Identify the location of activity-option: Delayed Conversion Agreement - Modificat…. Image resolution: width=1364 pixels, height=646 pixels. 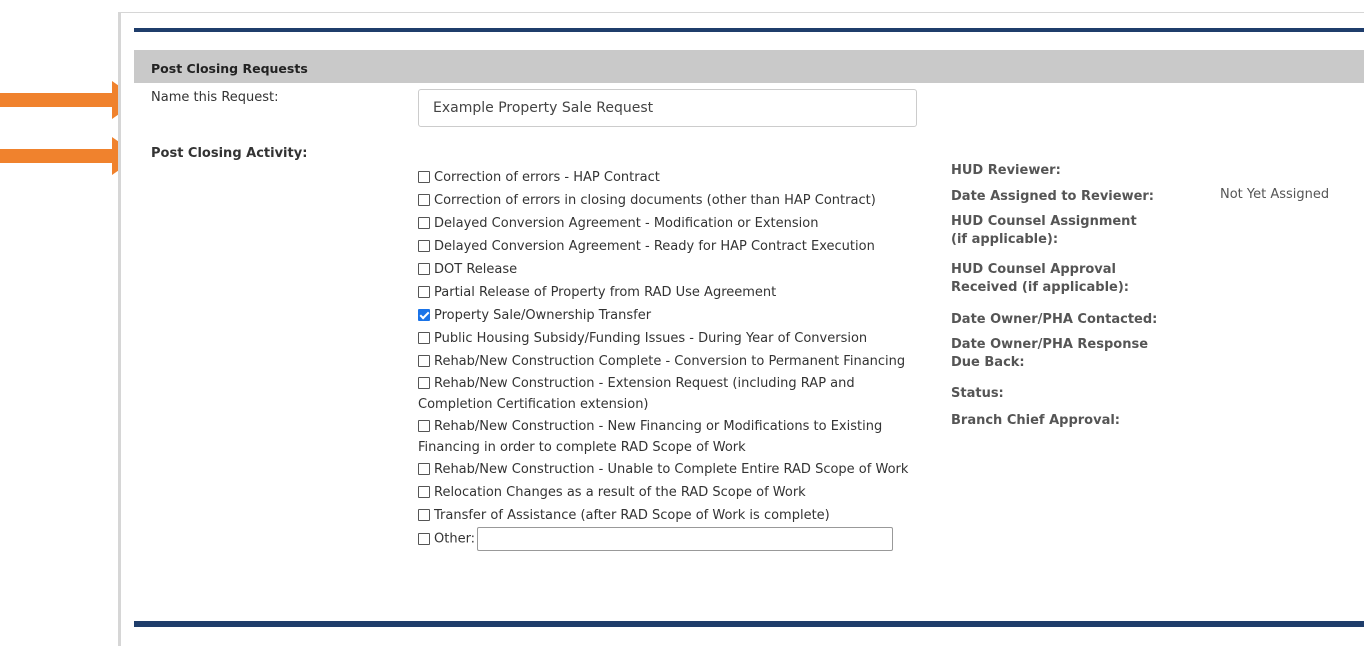
(668, 223).